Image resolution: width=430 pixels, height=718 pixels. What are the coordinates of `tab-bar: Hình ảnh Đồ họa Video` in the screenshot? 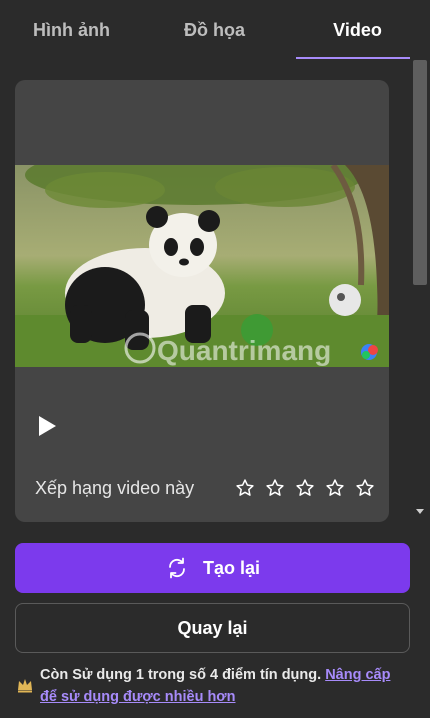 It's located at (215, 30).